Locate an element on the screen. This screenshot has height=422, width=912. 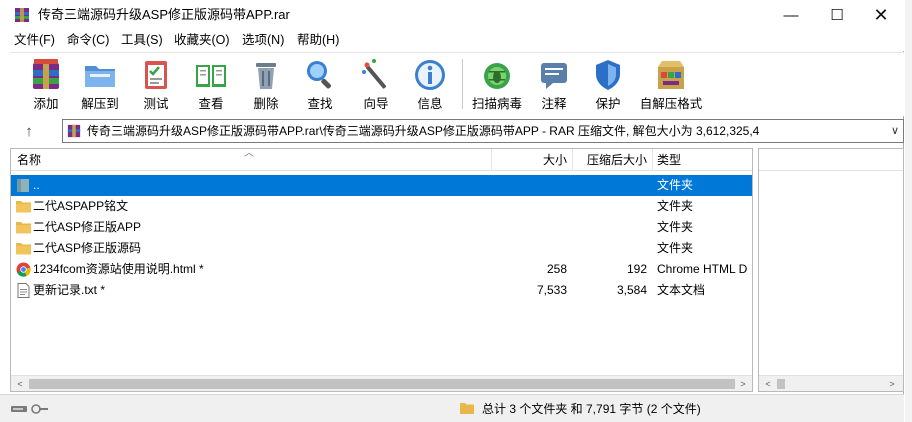
horizontal-scrollbar: < > is located at coordinates (381, 383).